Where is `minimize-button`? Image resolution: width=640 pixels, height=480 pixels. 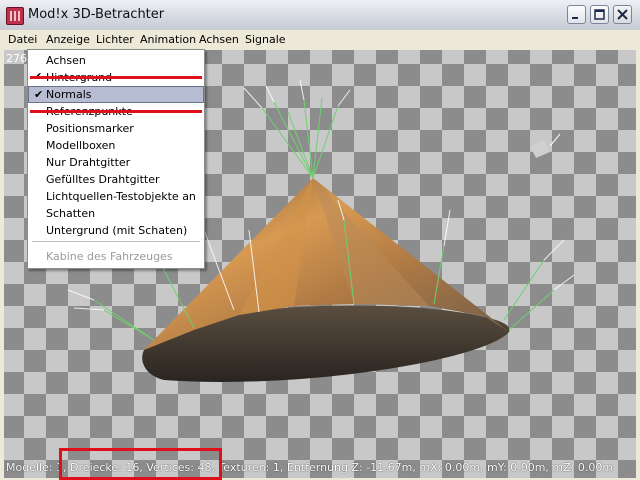
minimize-button is located at coordinates (576, 14).